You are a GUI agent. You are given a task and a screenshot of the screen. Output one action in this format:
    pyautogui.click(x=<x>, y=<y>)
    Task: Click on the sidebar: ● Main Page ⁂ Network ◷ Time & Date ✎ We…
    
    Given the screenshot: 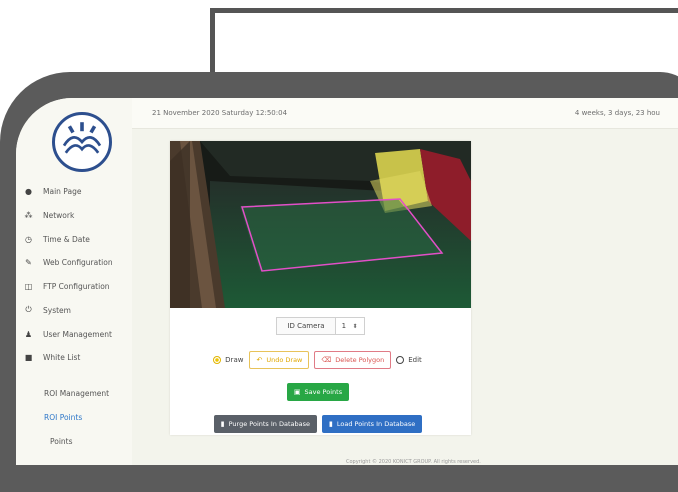 What is the action you would take?
    pyautogui.click(x=74, y=281)
    